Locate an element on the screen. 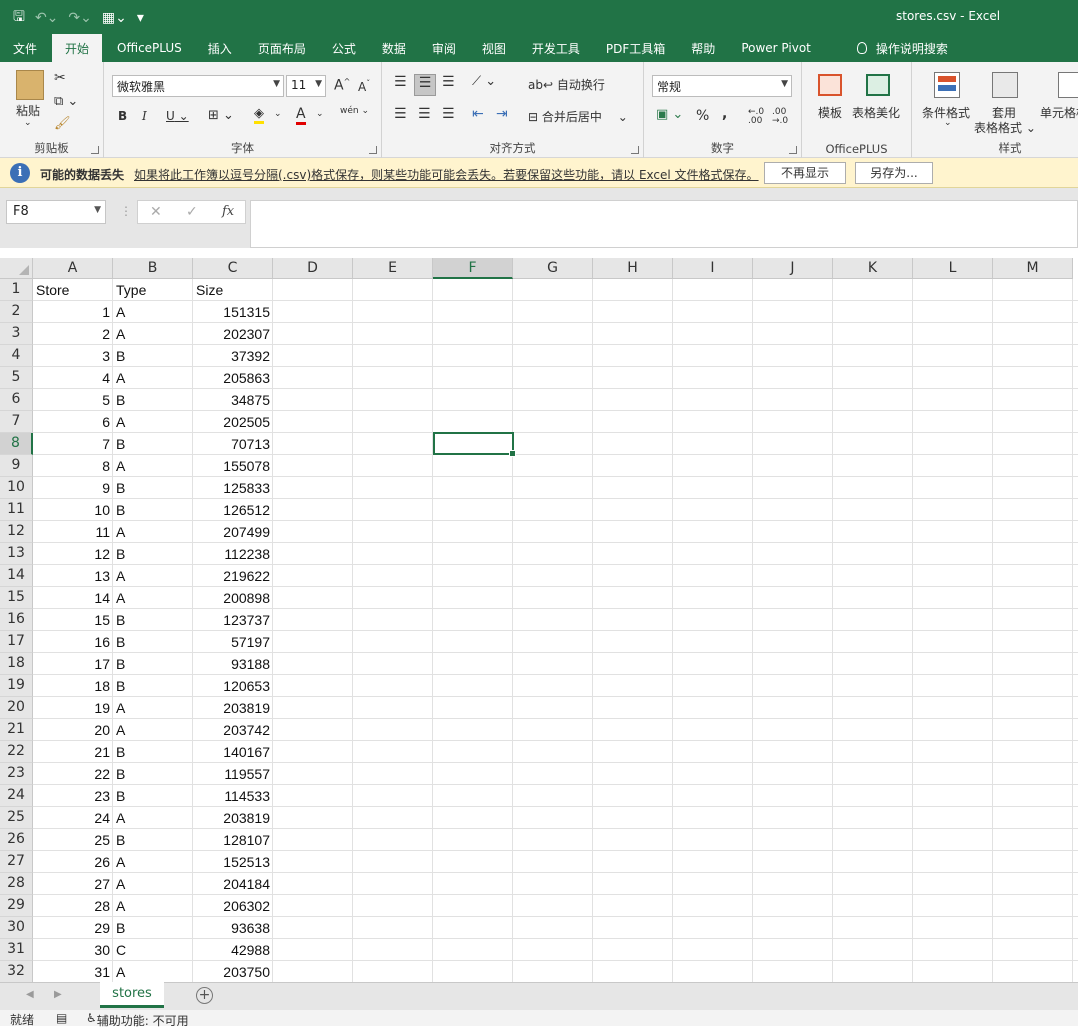 This screenshot has height=1029, width=1078. cell: 4 is located at coordinates (73, 378).